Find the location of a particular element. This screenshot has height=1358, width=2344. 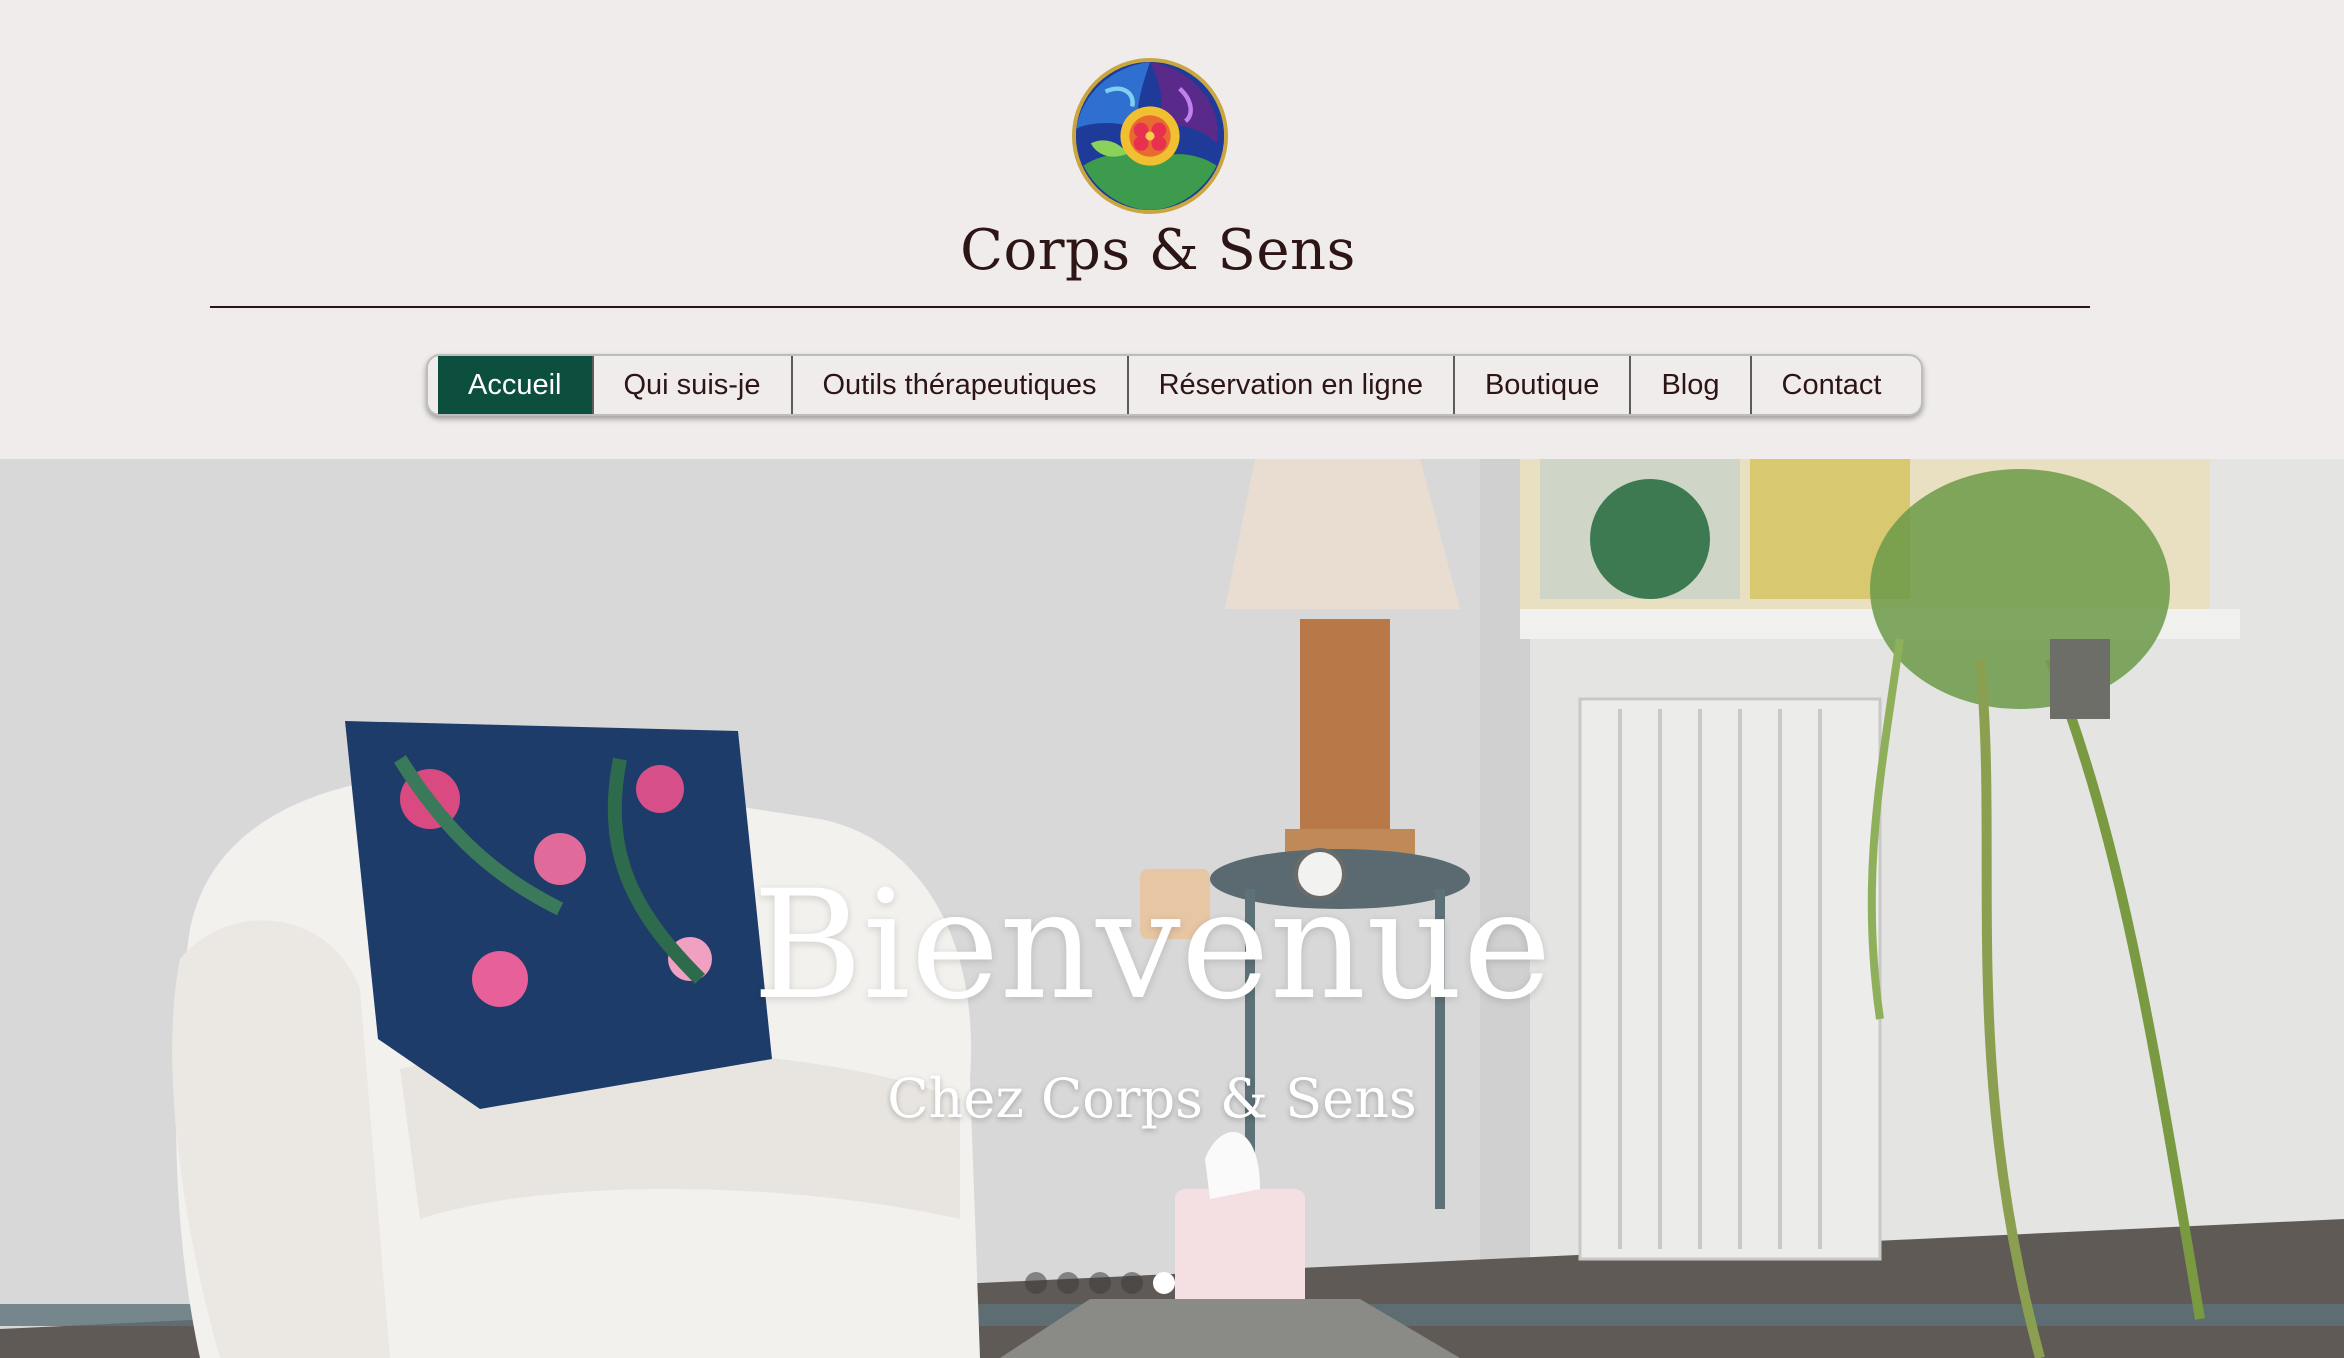

nav-item-reservation-en-ligne: Réservation en ligne is located at coordinates (1292, 385).